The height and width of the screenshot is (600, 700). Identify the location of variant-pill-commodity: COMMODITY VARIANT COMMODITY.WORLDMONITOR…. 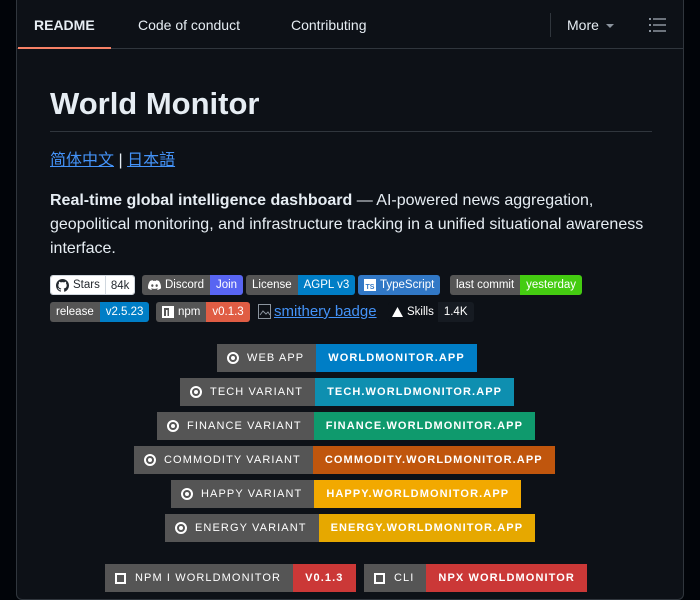
(344, 460).